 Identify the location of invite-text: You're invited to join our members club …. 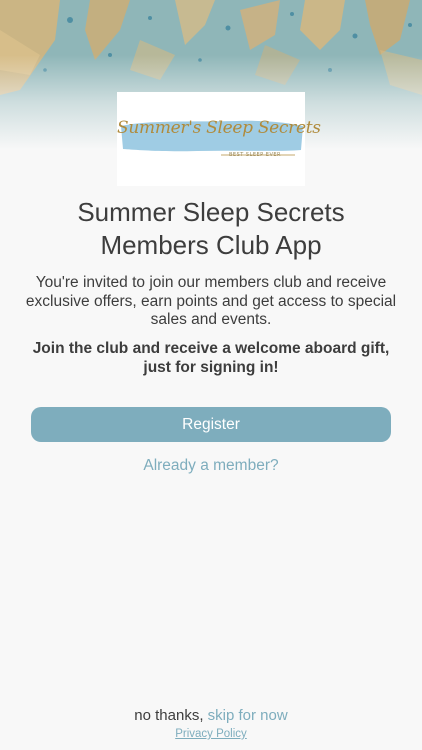
(211, 301).